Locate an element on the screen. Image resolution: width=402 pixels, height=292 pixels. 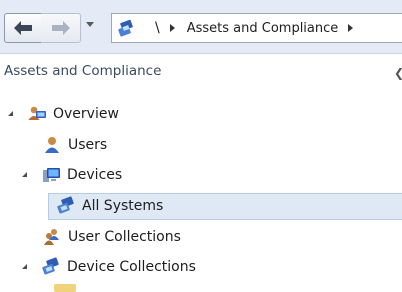
tree-item-user-collections: User Collections is located at coordinates (111, 237).